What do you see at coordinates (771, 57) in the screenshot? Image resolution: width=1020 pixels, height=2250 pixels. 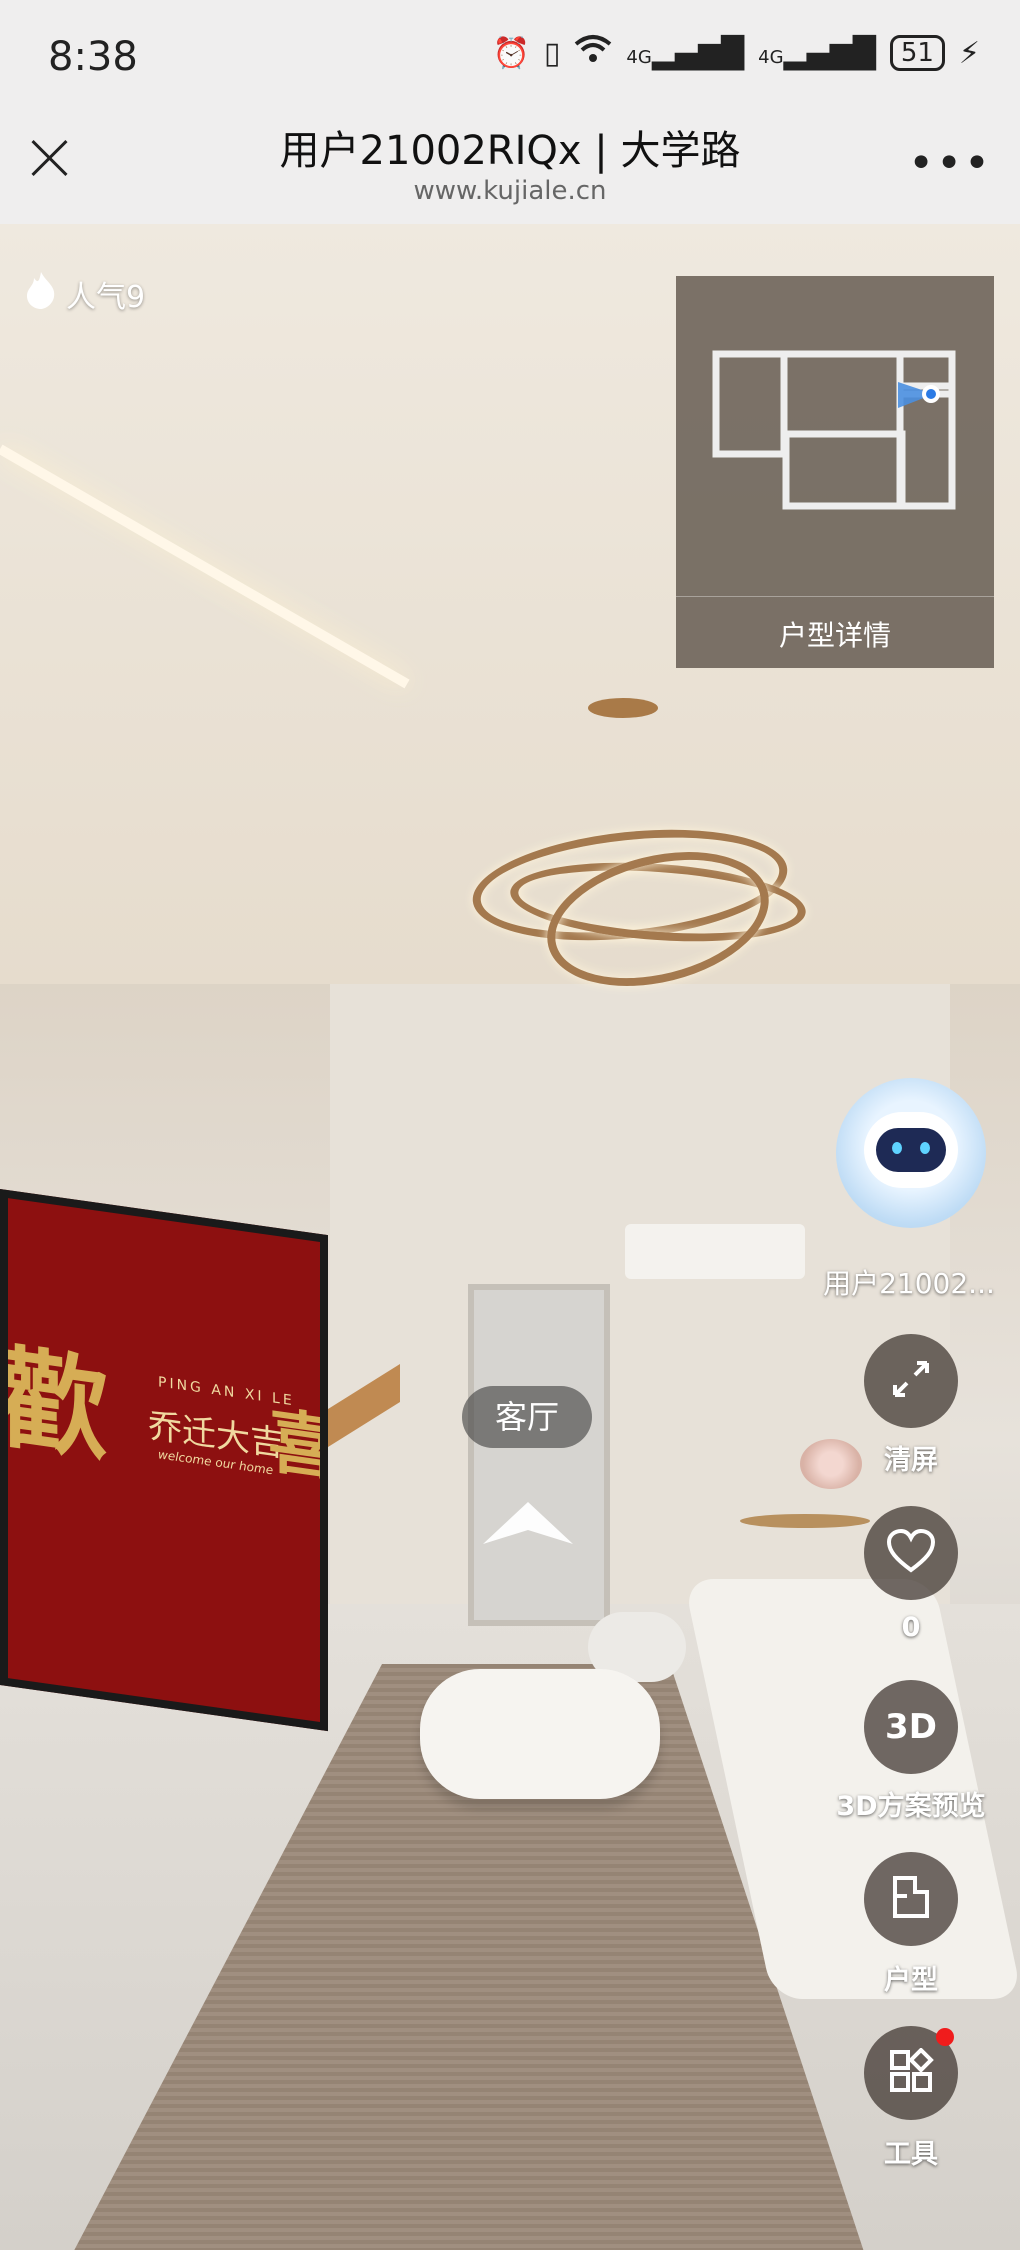 I see `network-label-2: 4G` at bounding box center [771, 57].